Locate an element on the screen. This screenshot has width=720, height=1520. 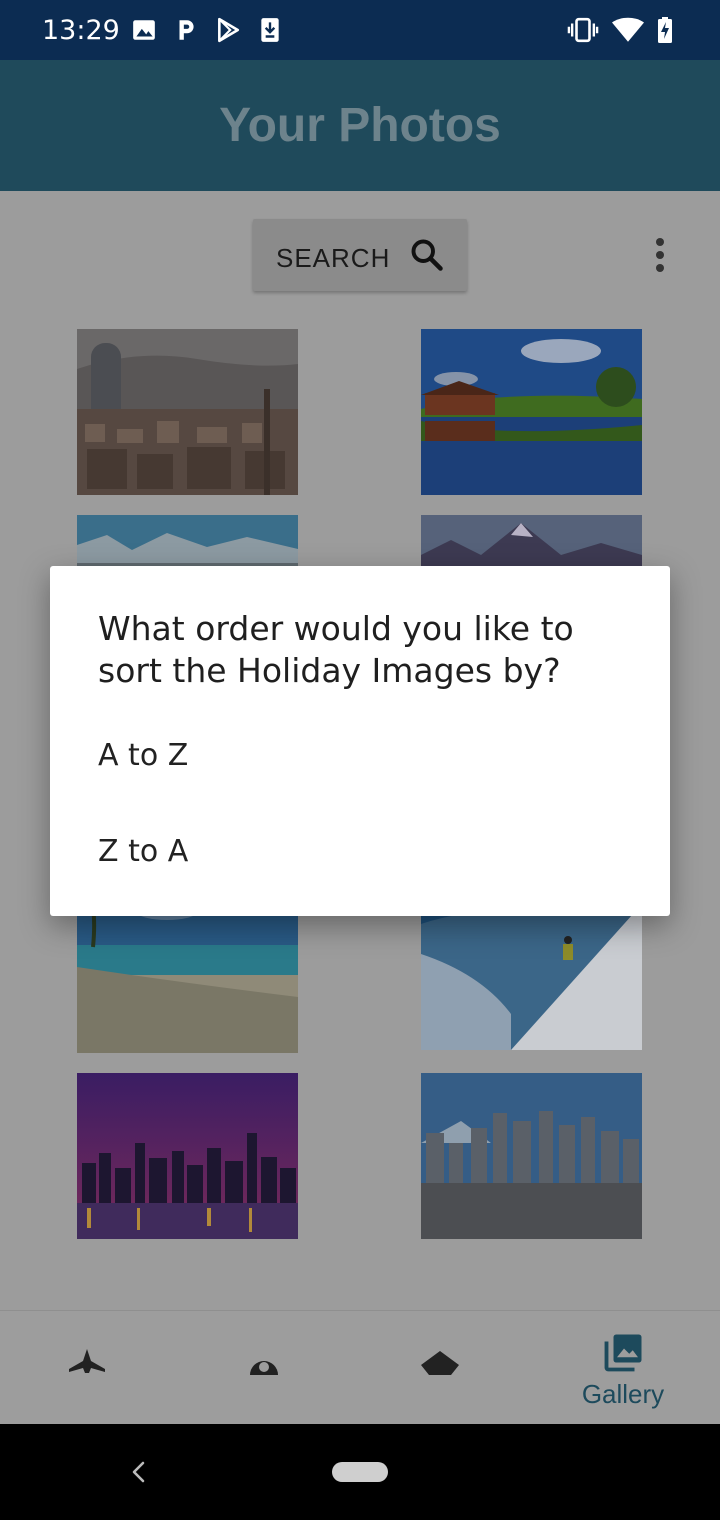
nav-item-places is located at coordinates (264, 1368).